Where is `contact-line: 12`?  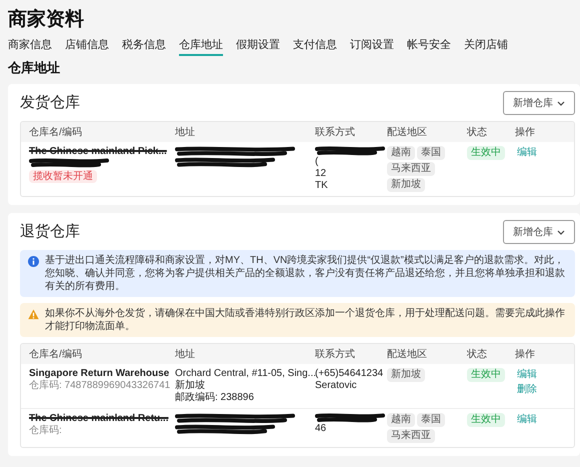
contact-line: 12 is located at coordinates (321, 174).